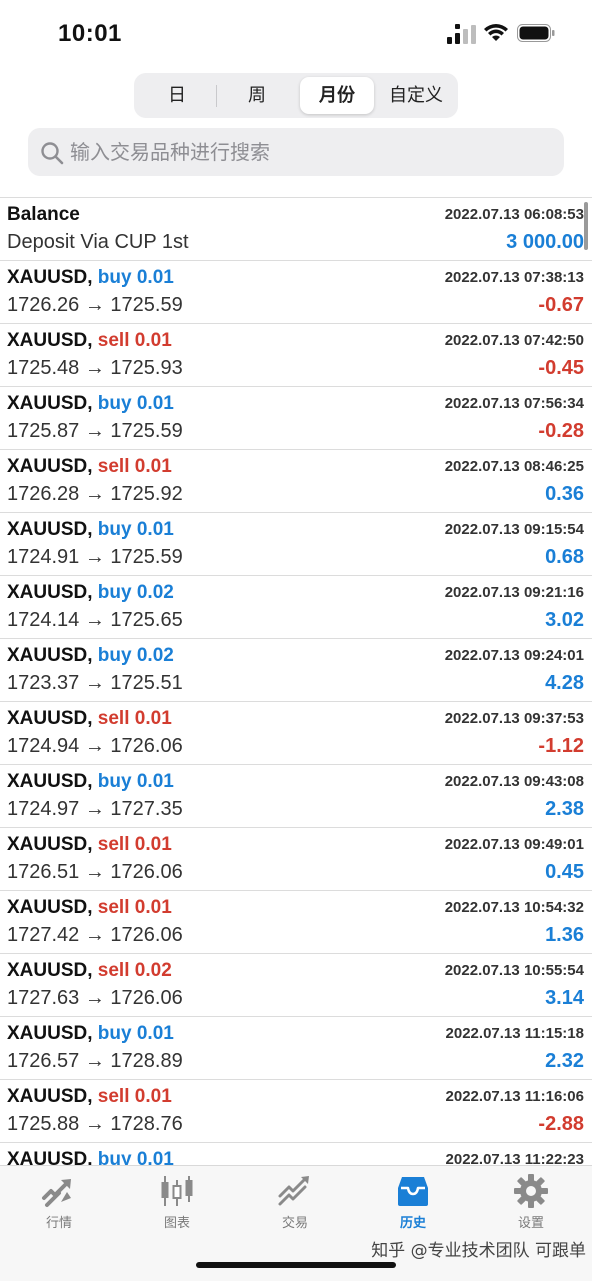  I want to click on trade-symbol: XAUUSD,, so click(50, 718).